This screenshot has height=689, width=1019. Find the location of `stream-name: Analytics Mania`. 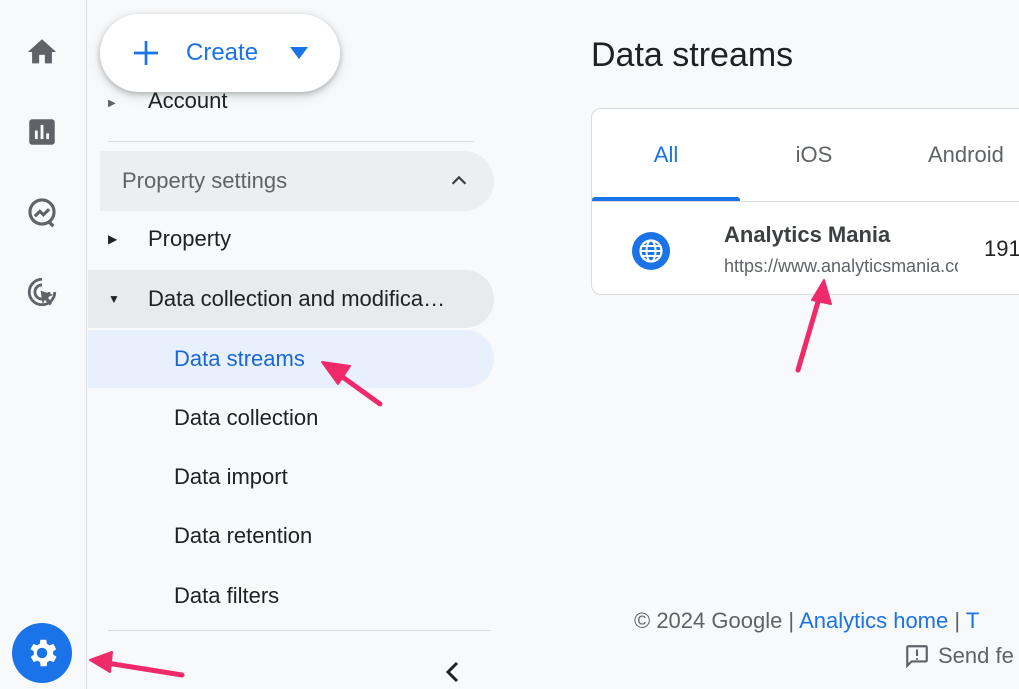

stream-name: Analytics Mania is located at coordinates (807, 234).